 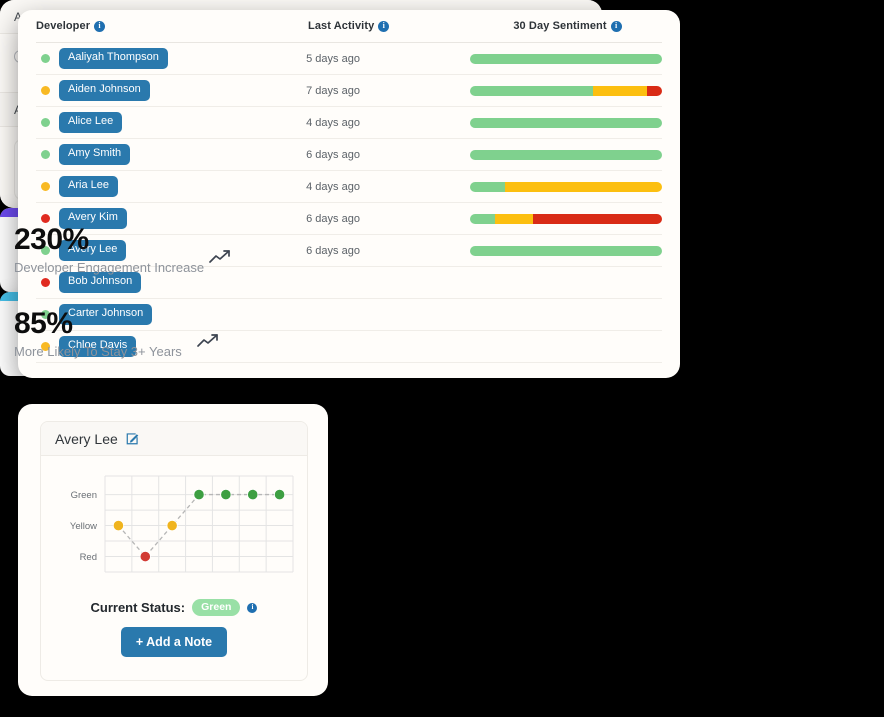 What do you see at coordinates (83, 526) in the screenshot?
I see `y-axis-tick-label: Yellow` at bounding box center [83, 526].